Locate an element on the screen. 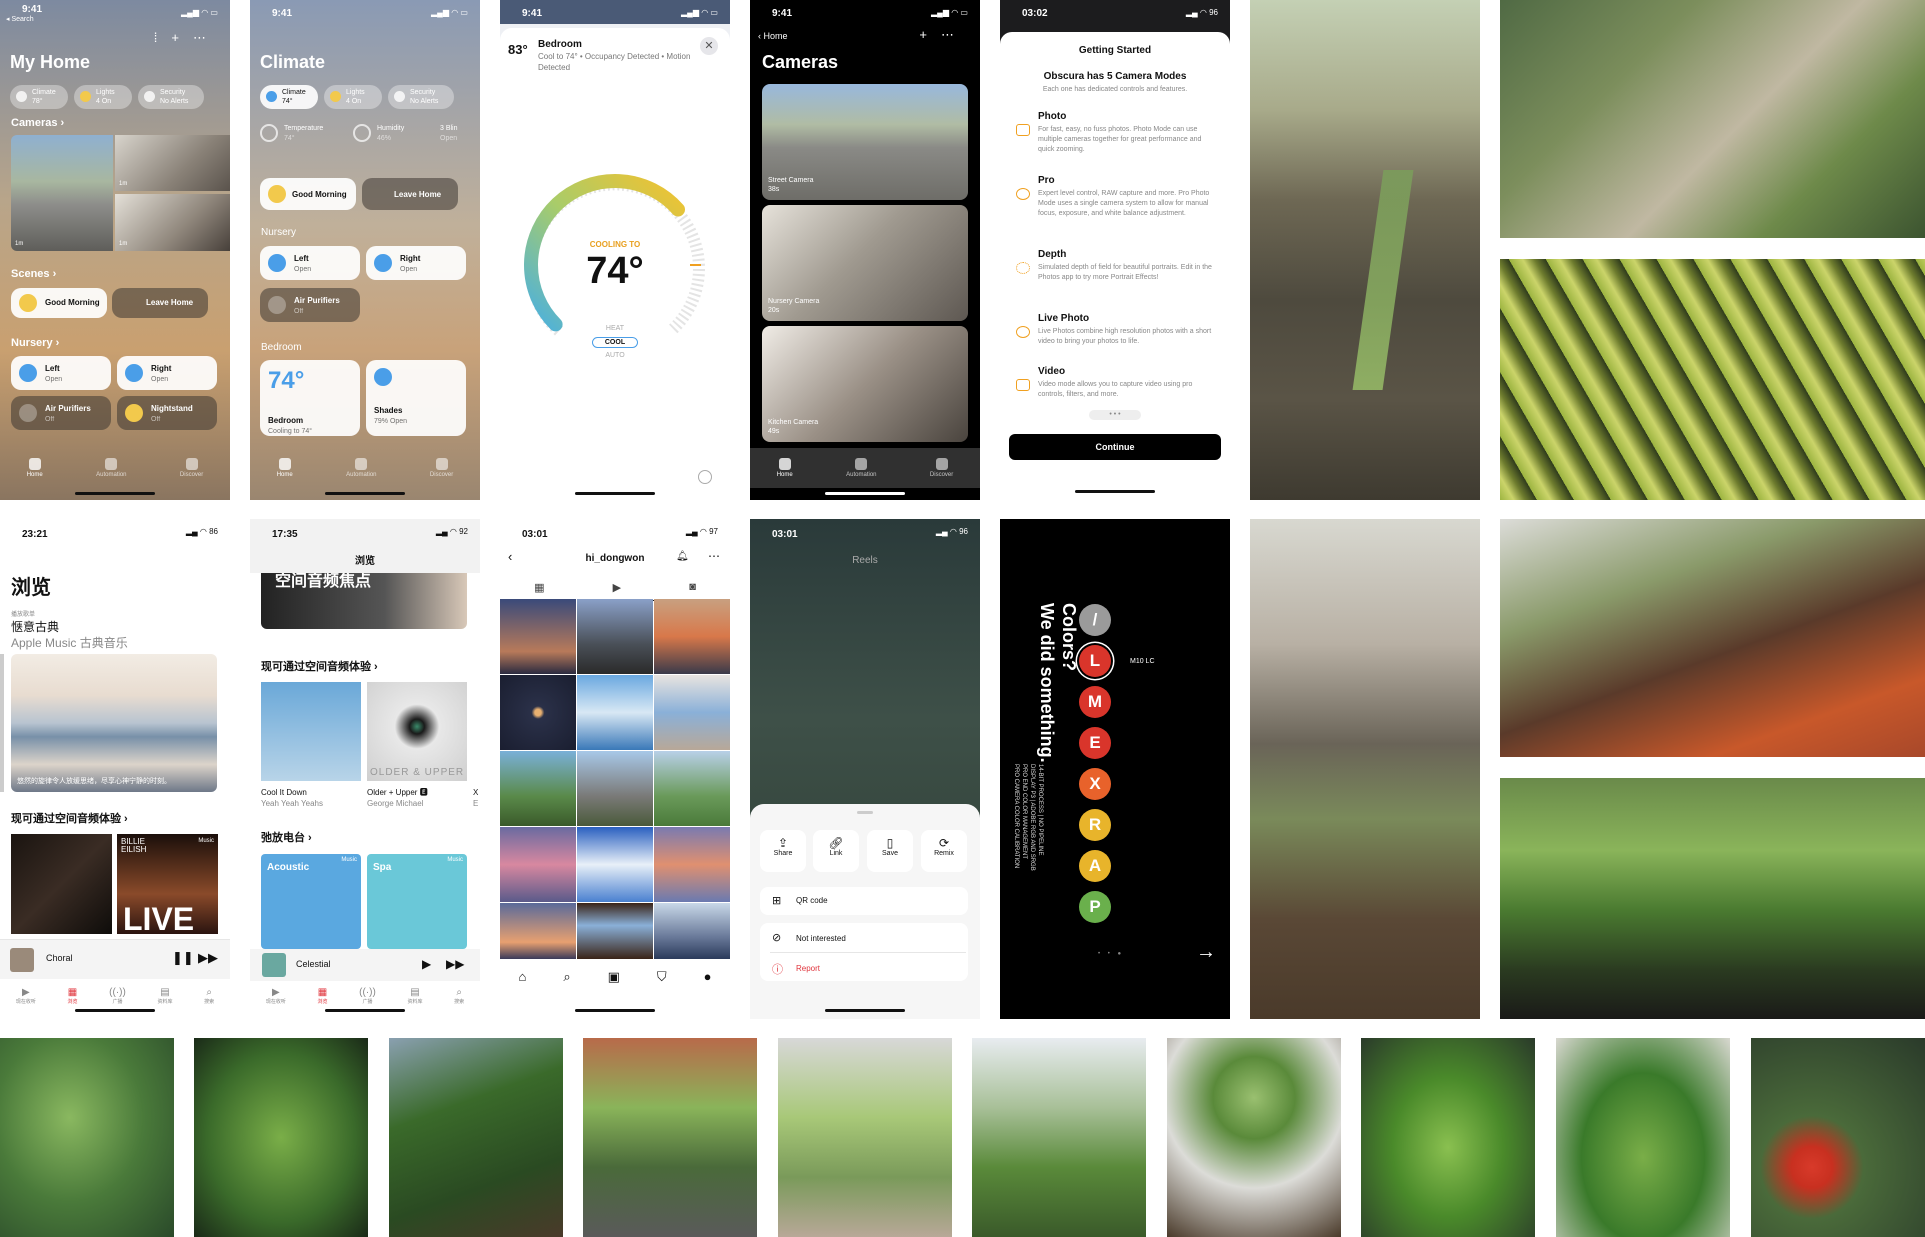  climate-pill: Climate 74° is located at coordinates (289, 97).